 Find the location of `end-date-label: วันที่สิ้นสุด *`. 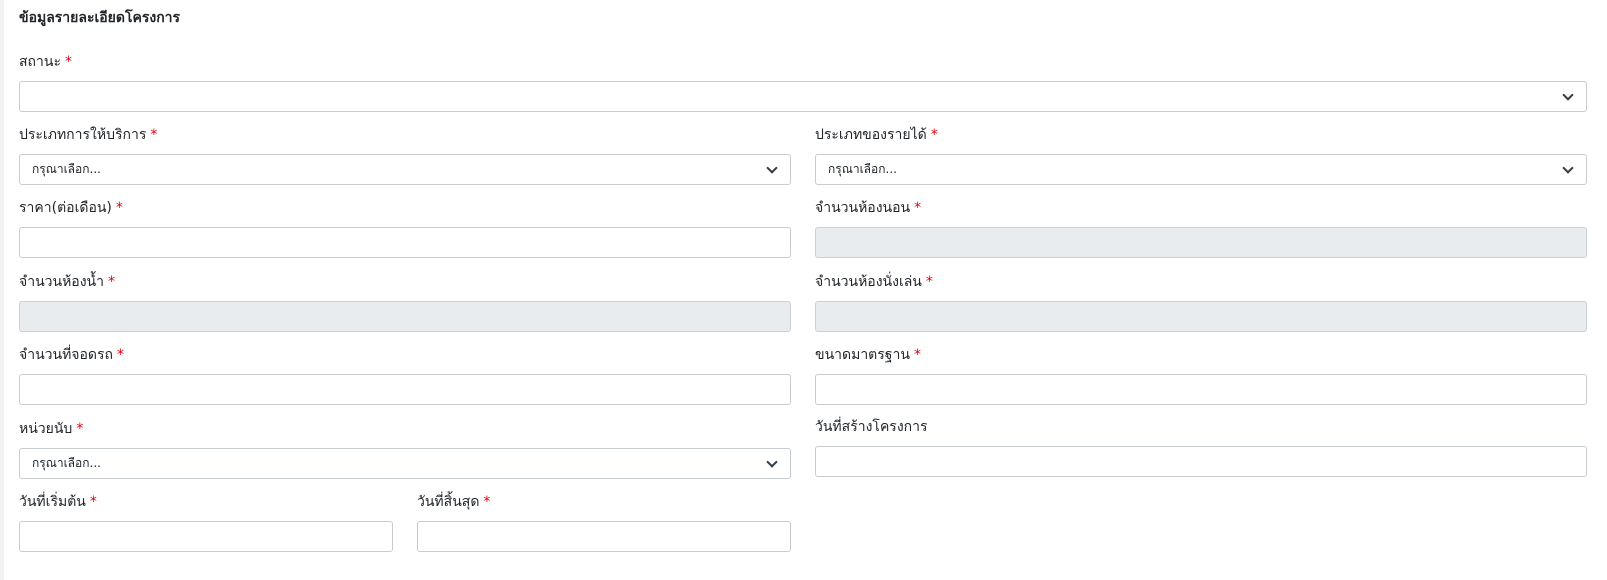

end-date-label: วันที่สิ้นสุด * is located at coordinates (454, 502).